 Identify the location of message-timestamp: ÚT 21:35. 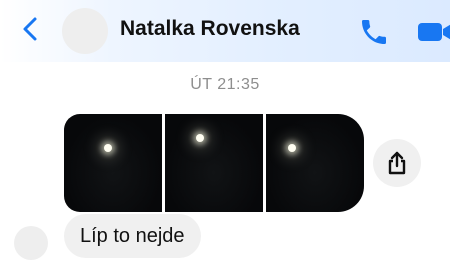
(225, 84).